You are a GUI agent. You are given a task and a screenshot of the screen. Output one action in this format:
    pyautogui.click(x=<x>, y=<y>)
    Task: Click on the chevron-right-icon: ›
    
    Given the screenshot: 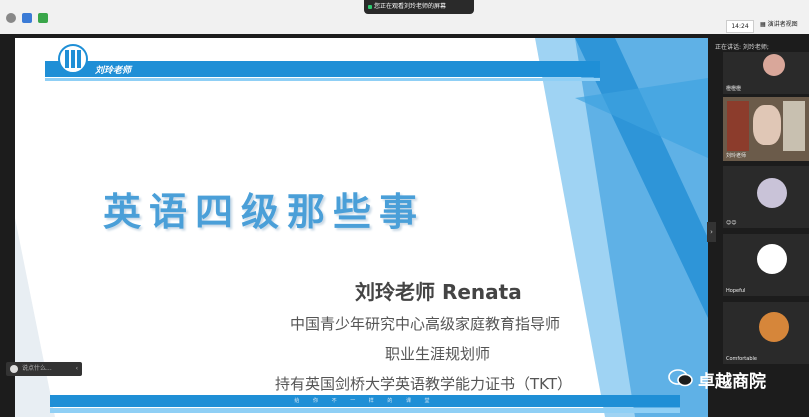 What is the action you would take?
    pyautogui.click(x=711, y=232)
    